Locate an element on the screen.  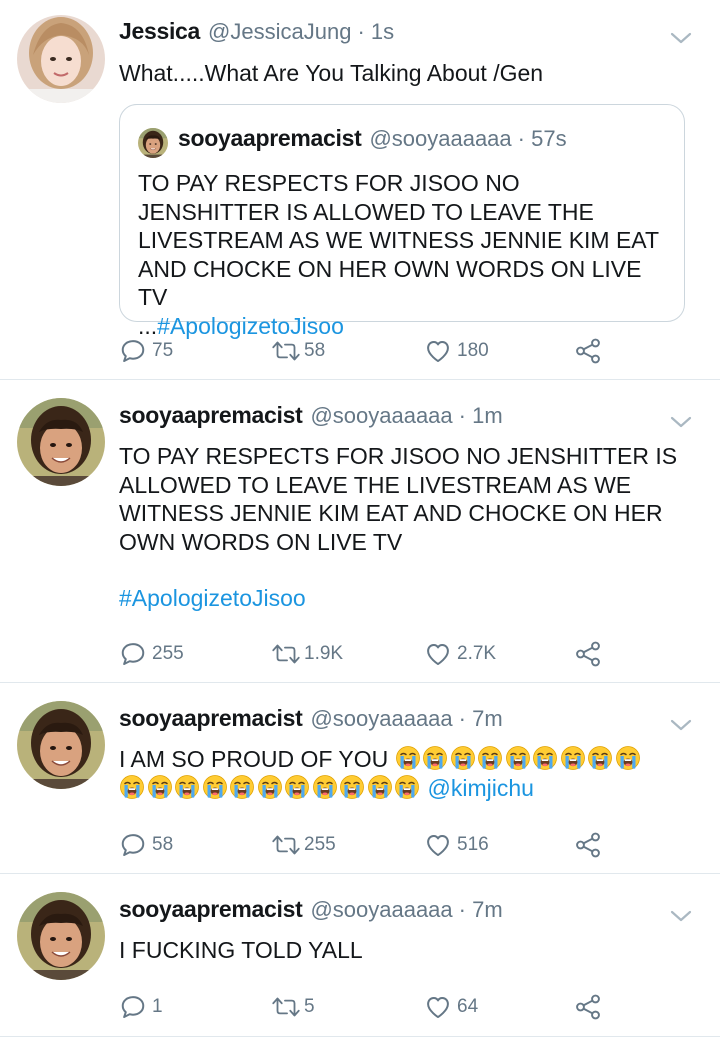
tweet-header: sooyaapremacist @sooyaaaaaa · 1m is located at coordinates (389, 417).